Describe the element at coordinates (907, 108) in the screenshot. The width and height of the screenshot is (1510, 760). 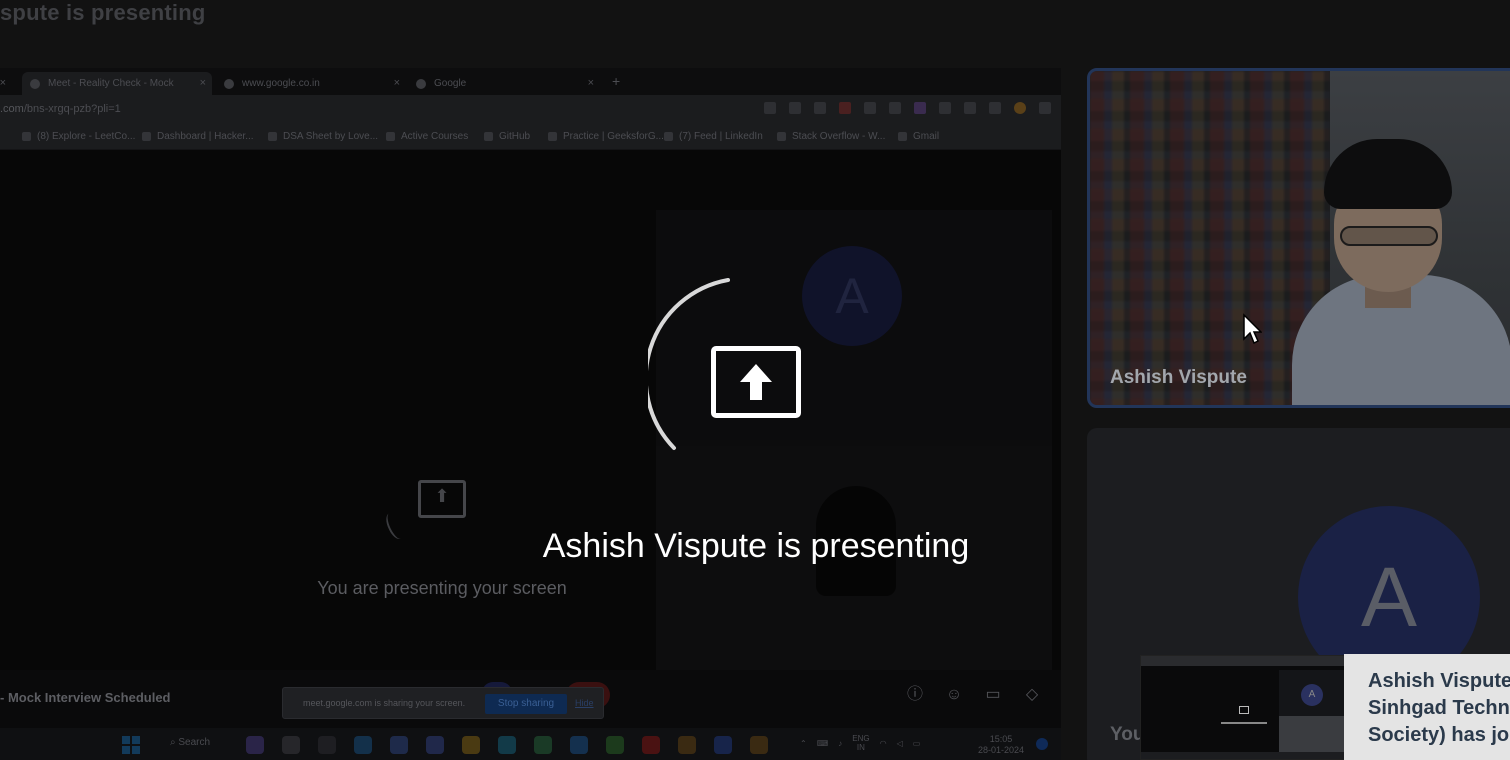
I see `toolbar-icons` at that location.